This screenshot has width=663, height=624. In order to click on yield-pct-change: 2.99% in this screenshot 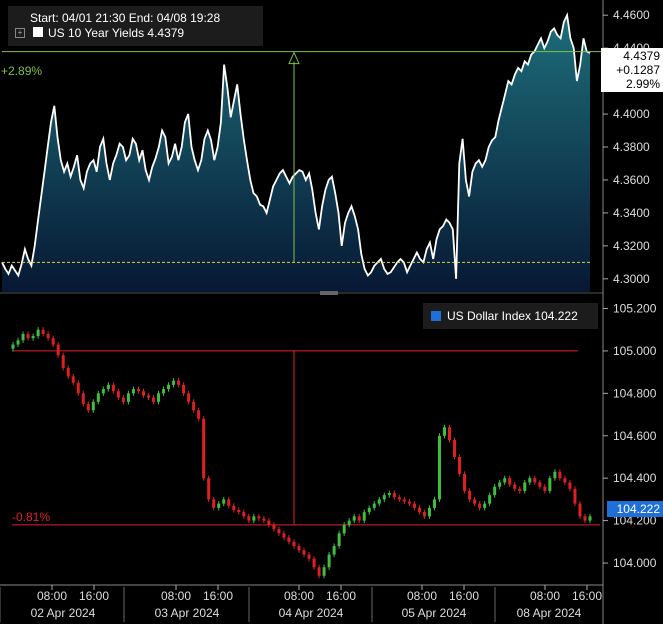, I will do `click(642, 84)`.